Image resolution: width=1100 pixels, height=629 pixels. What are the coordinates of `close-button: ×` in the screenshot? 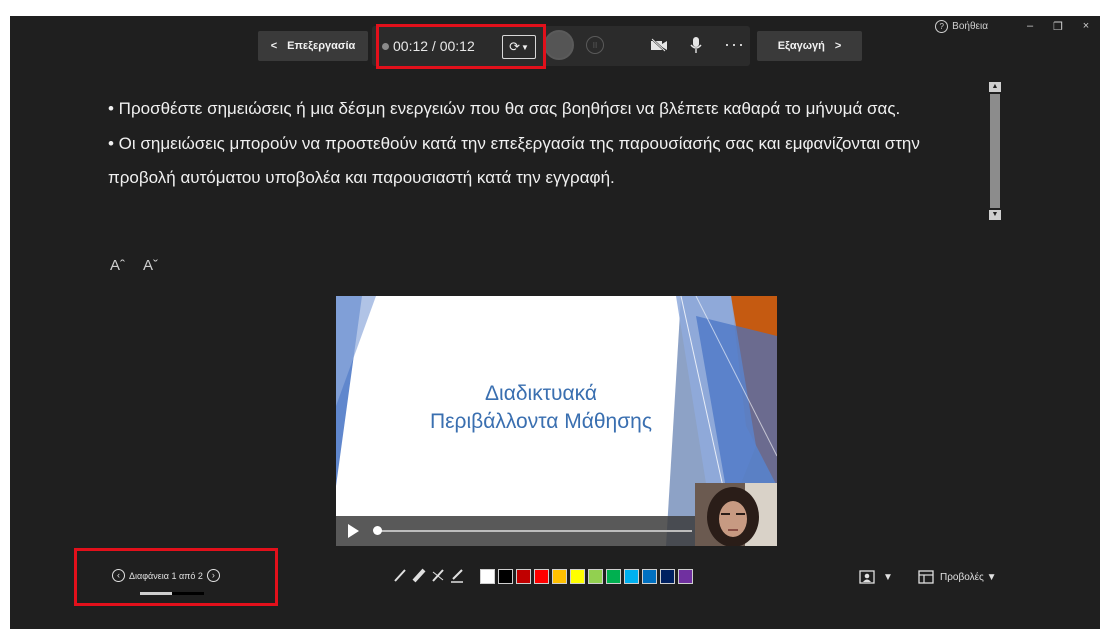 It's located at (1086, 26).